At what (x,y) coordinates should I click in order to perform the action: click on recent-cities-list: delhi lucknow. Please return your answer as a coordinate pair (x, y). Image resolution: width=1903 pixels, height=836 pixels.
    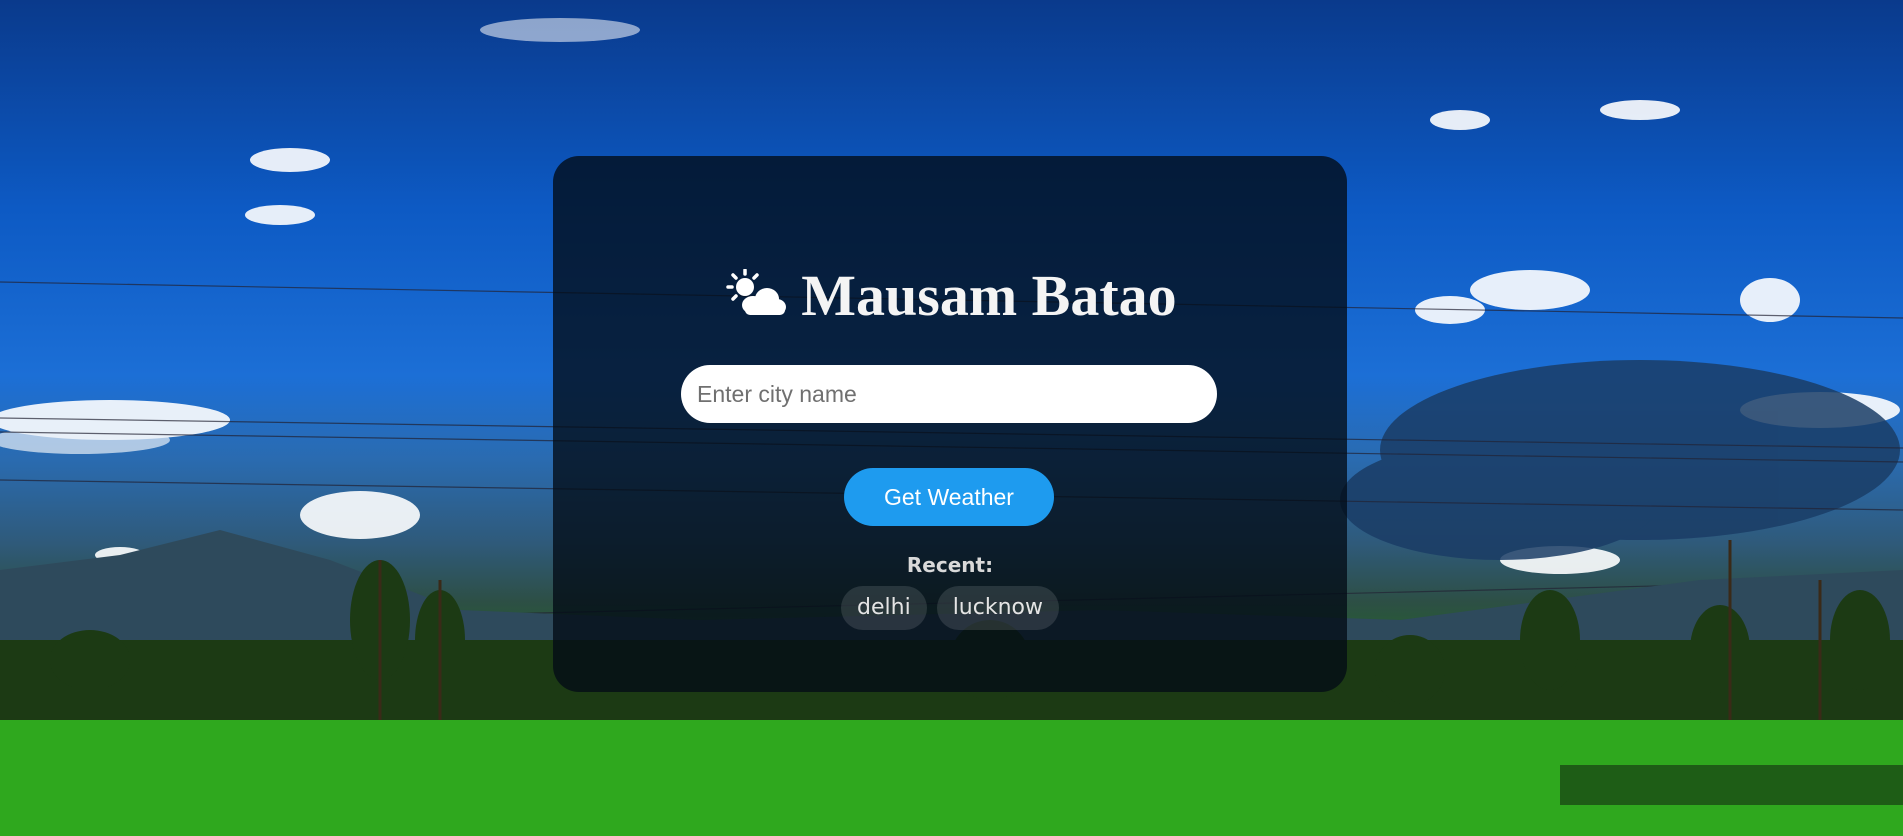
    Looking at the image, I should click on (950, 608).